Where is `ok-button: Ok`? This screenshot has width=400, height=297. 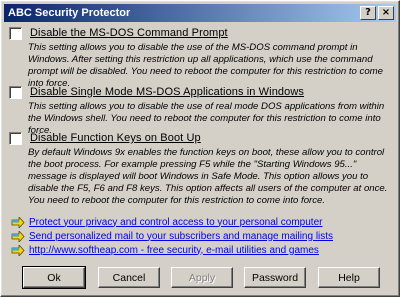
ok-button: Ok is located at coordinates (54, 277).